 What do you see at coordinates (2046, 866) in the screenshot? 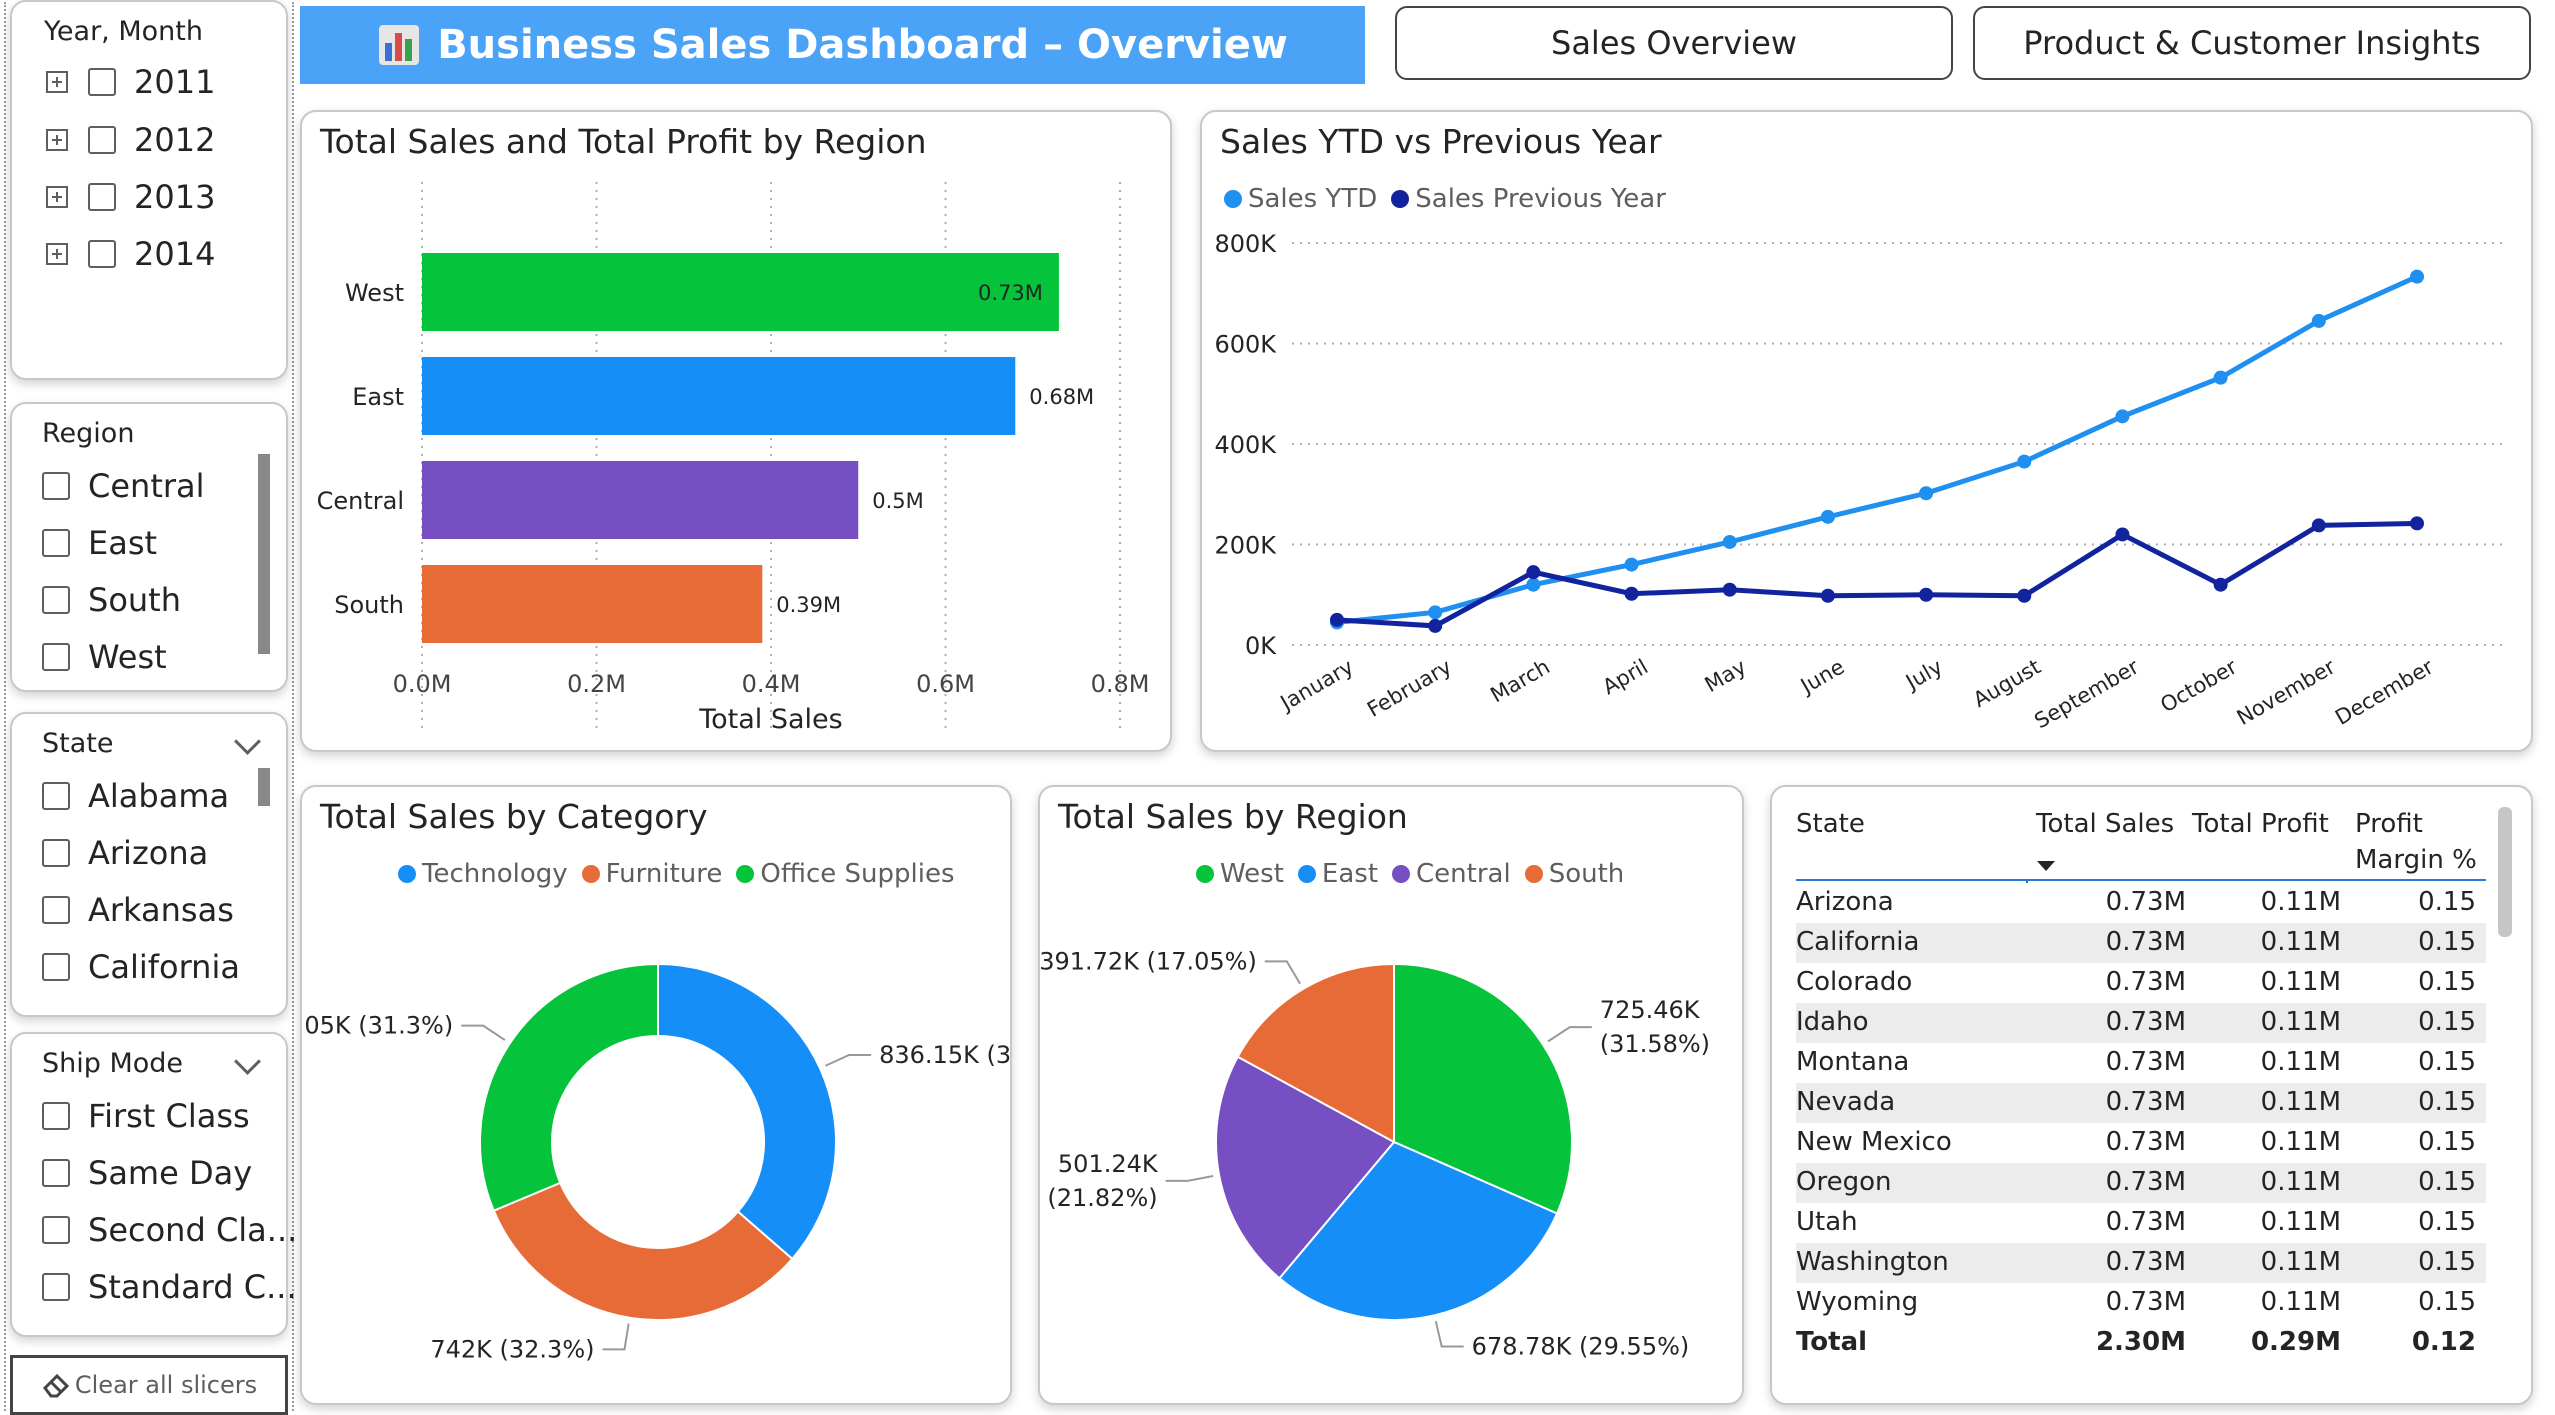
I see `sort-descending-icon` at bounding box center [2046, 866].